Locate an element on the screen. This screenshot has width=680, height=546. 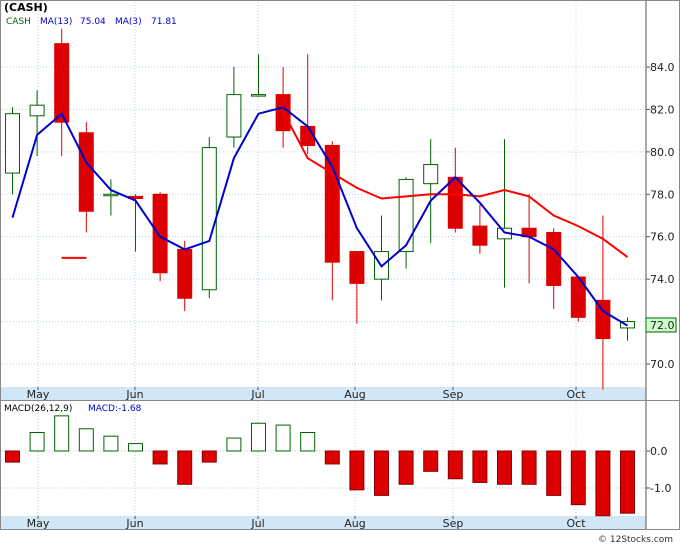
macd-x-tick-label: Jul is located at coordinates (257, 523).